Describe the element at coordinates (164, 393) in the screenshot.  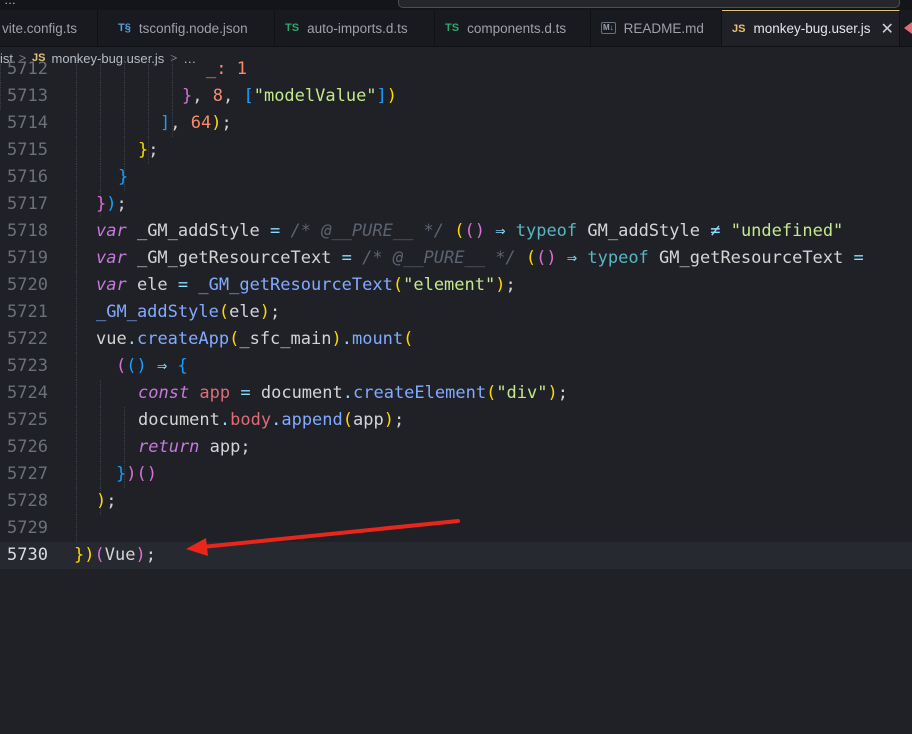
I see `code-token: const` at that location.